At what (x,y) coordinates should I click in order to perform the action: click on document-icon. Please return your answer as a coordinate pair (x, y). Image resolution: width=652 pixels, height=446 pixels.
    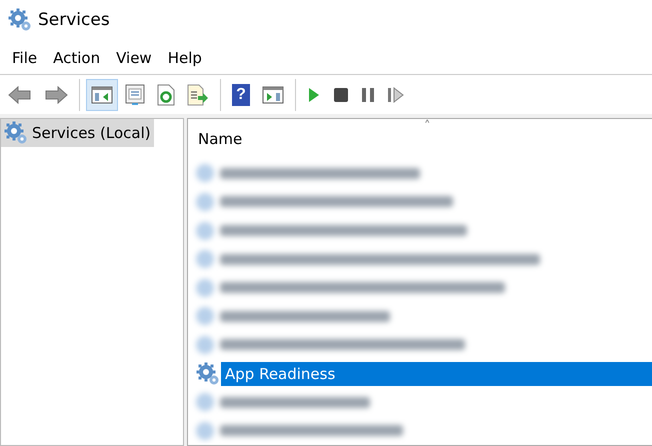
    Looking at the image, I should click on (135, 95).